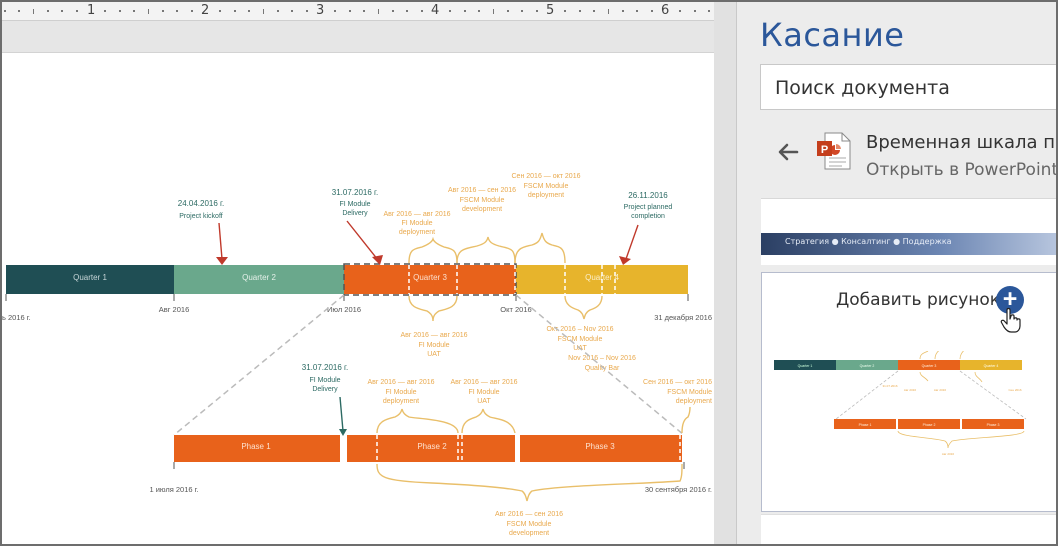  Describe the element at coordinates (648, 216) in the screenshot. I see `milestone-text: completion` at that location.